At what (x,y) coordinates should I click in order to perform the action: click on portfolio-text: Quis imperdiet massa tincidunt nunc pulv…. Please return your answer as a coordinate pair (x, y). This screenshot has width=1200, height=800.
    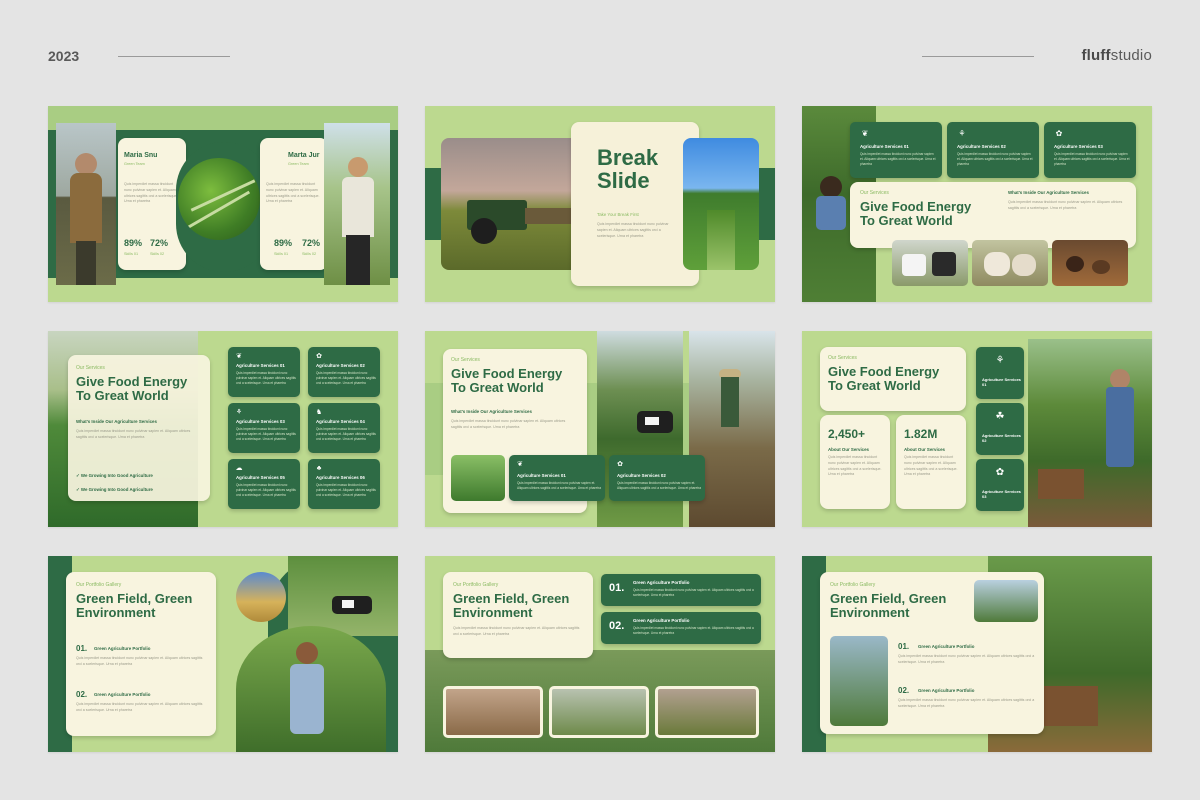
    Looking at the image, I should click on (516, 631).